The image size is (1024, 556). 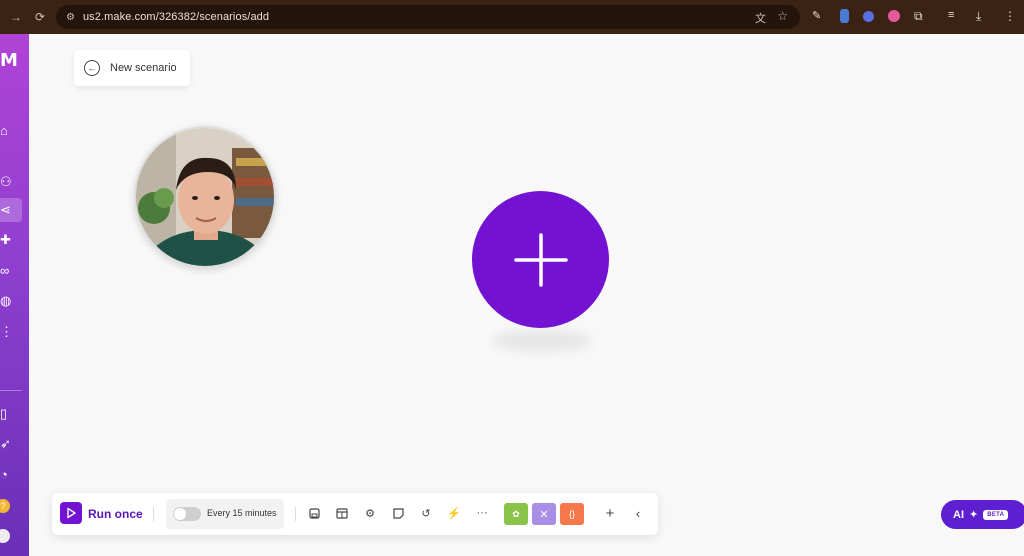 What do you see at coordinates (16, 17) in the screenshot?
I see `forward-icon: →` at bounding box center [16, 17].